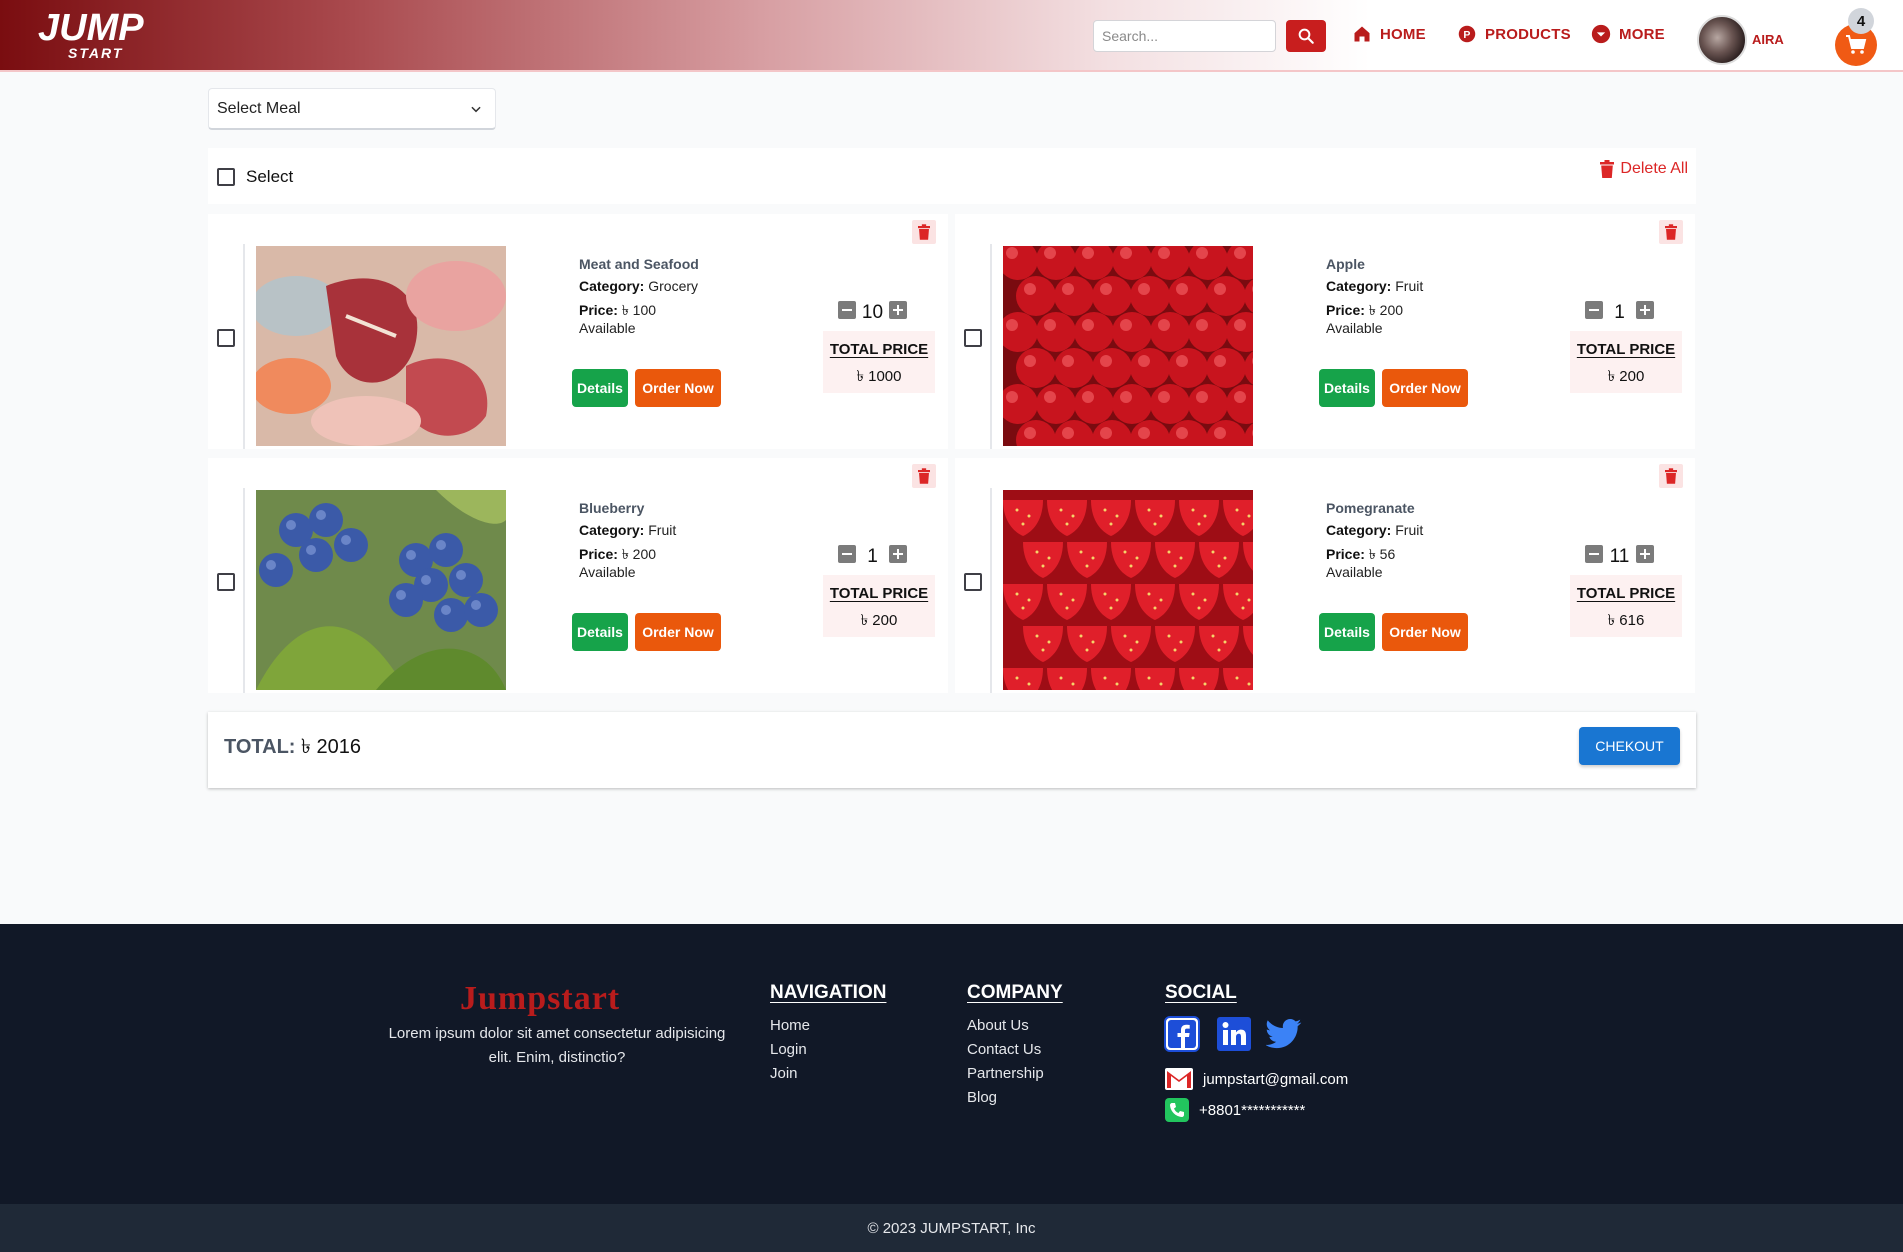  What do you see at coordinates (1528, 34) in the screenshot?
I see `nav-products-label: PRODUCTS` at bounding box center [1528, 34].